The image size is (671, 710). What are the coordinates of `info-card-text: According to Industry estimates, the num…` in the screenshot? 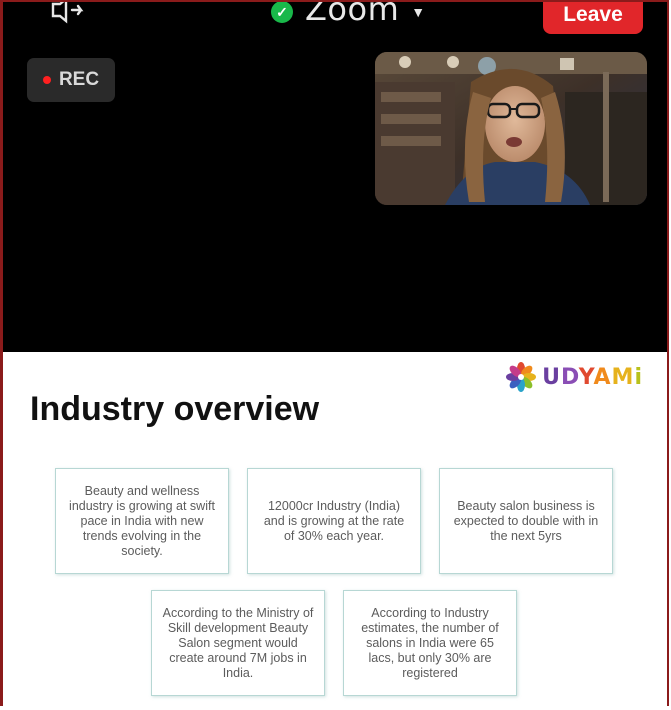 It's located at (430, 642).